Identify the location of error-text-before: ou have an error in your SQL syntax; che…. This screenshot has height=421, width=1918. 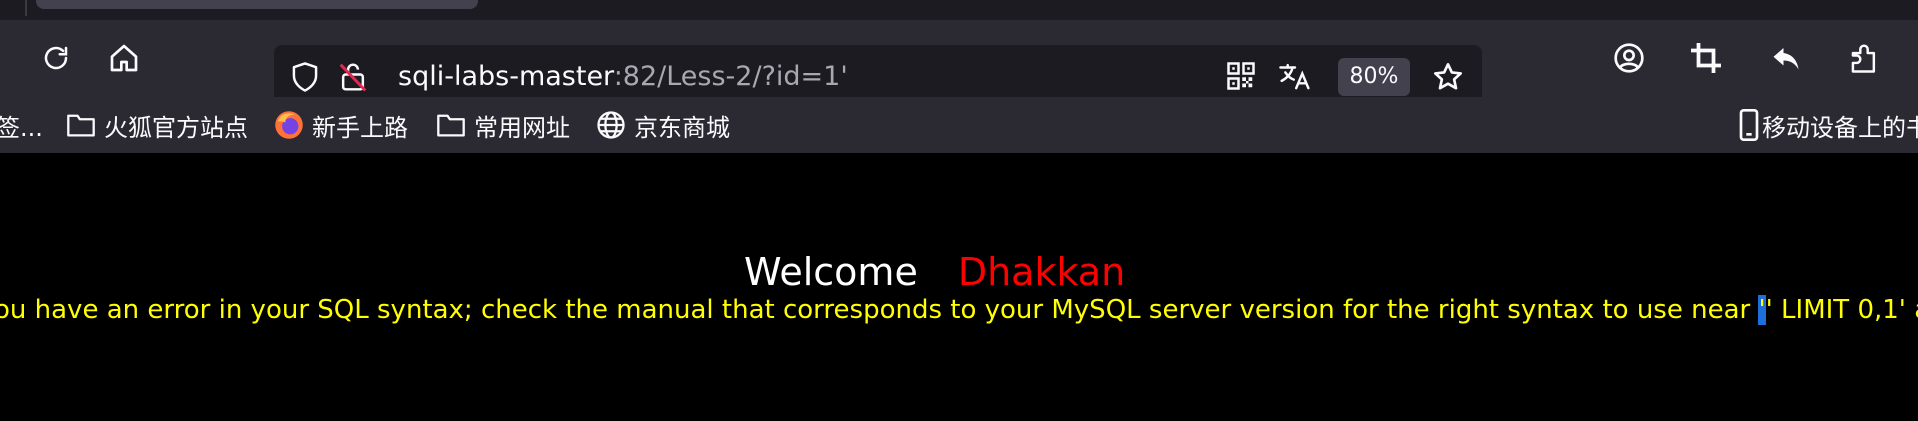
(879, 310).